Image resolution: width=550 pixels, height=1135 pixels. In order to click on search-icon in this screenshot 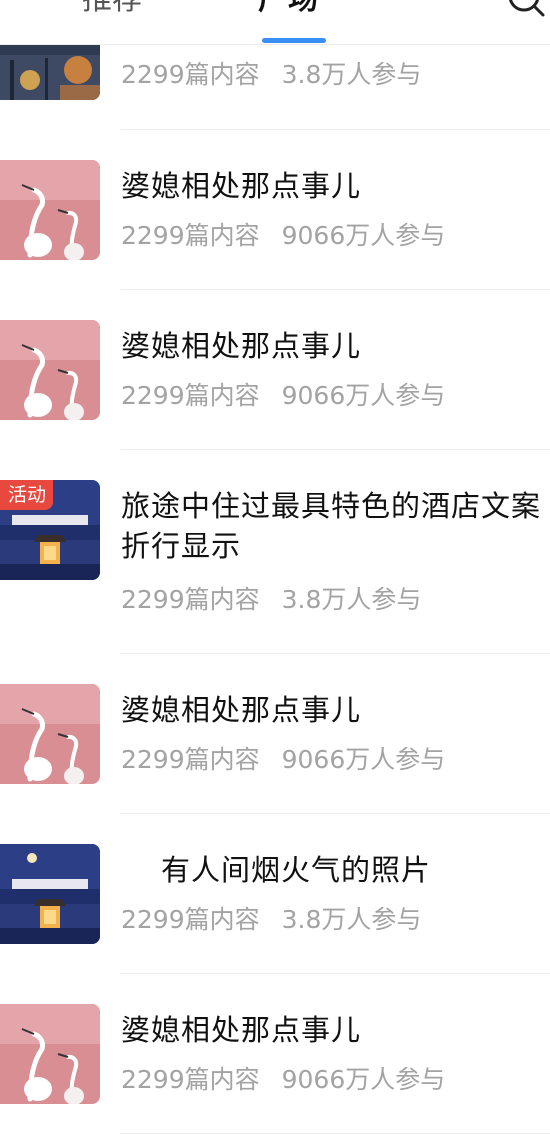, I will do `click(526, 9)`.